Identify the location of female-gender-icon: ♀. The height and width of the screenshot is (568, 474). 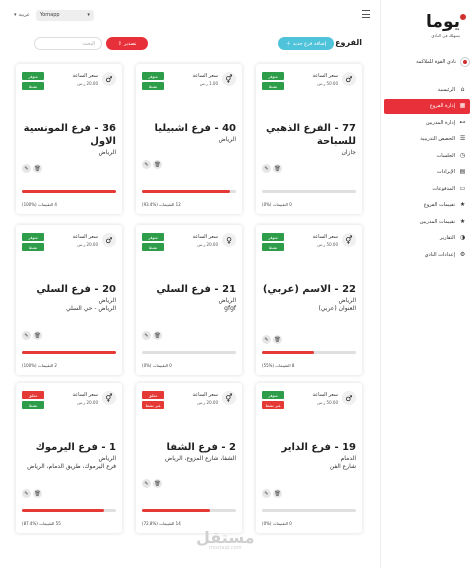
(229, 240).